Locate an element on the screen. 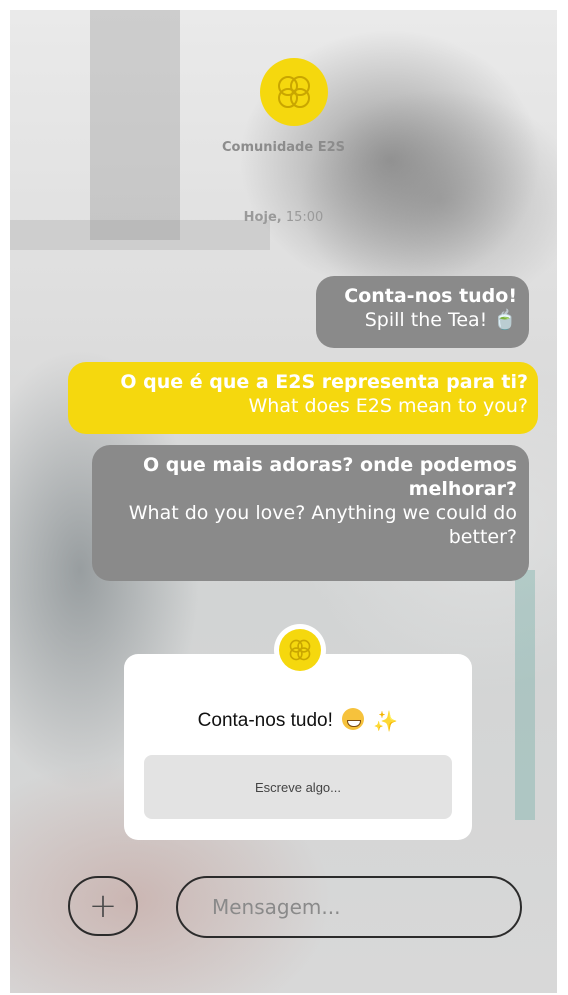  message-main-text: Conta-nos tudo! is located at coordinates (430, 296).